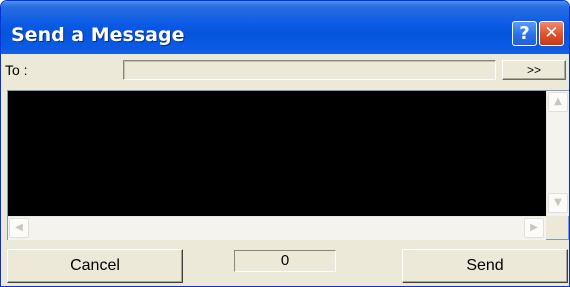 The width and height of the screenshot is (570, 287). What do you see at coordinates (485, 266) in the screenshot?
I see `send-button: Send` at bounding box center [485, 266].